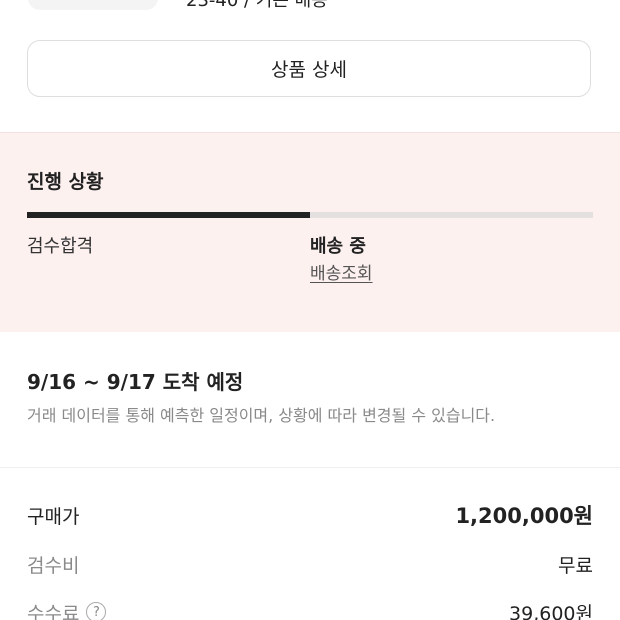 The height and width of the screenshot is (620, 620). Describe the element at coordinates (310, 515) in the screenshot. I see `price-row-purchase: 구매가 1,200,000원` at that location.